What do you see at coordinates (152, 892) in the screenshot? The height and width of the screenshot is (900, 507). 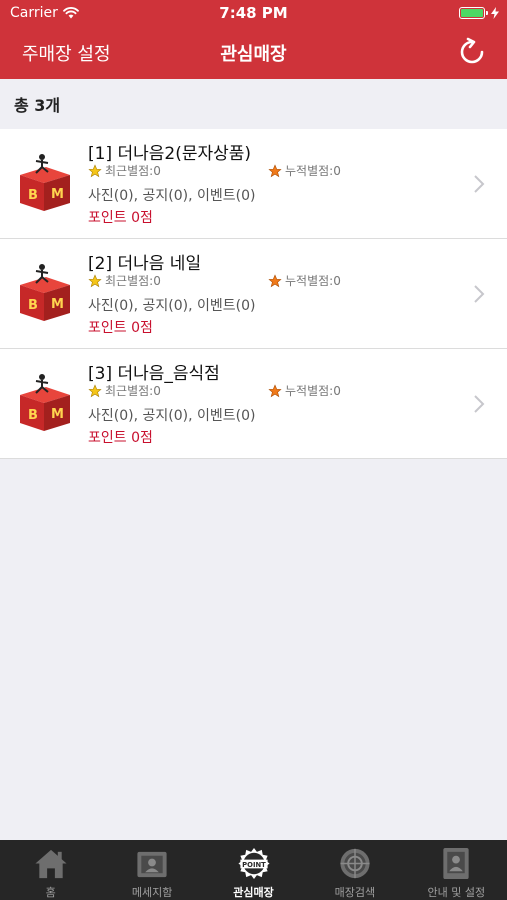 I see `tab-messages-label: 메세지함` at bounding box center [152, 892].